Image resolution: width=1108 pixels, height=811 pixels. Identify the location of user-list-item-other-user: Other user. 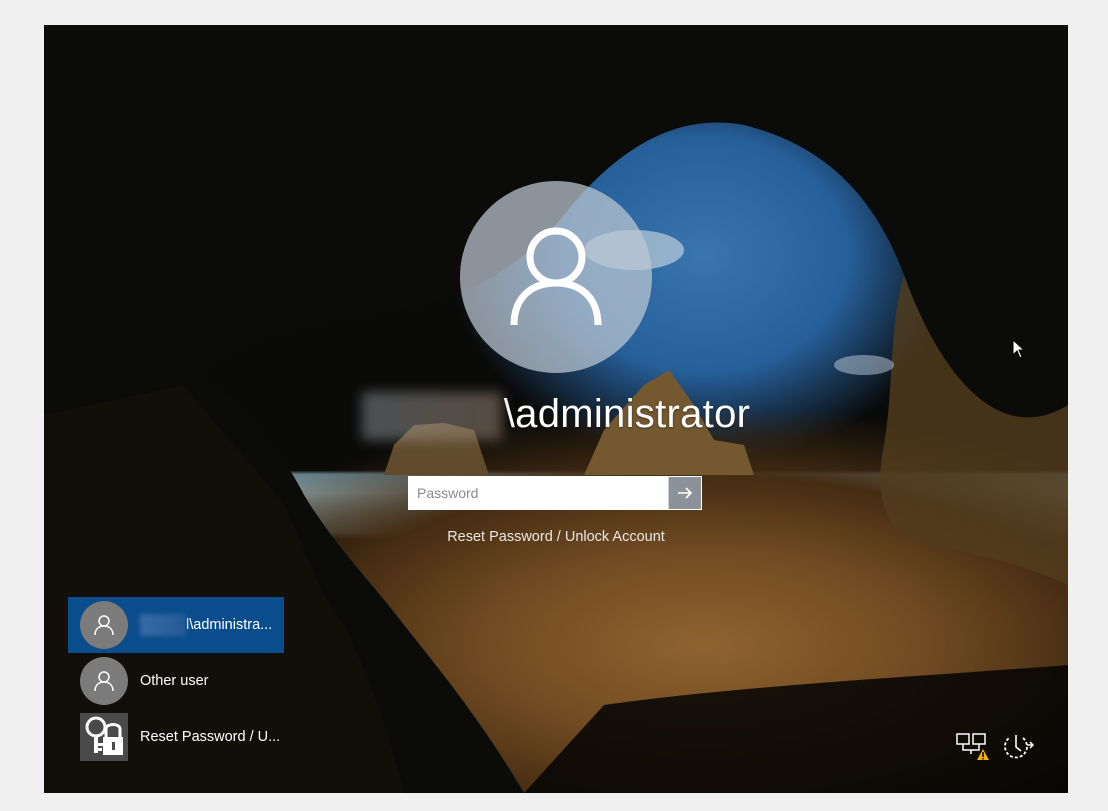
(176, 681).